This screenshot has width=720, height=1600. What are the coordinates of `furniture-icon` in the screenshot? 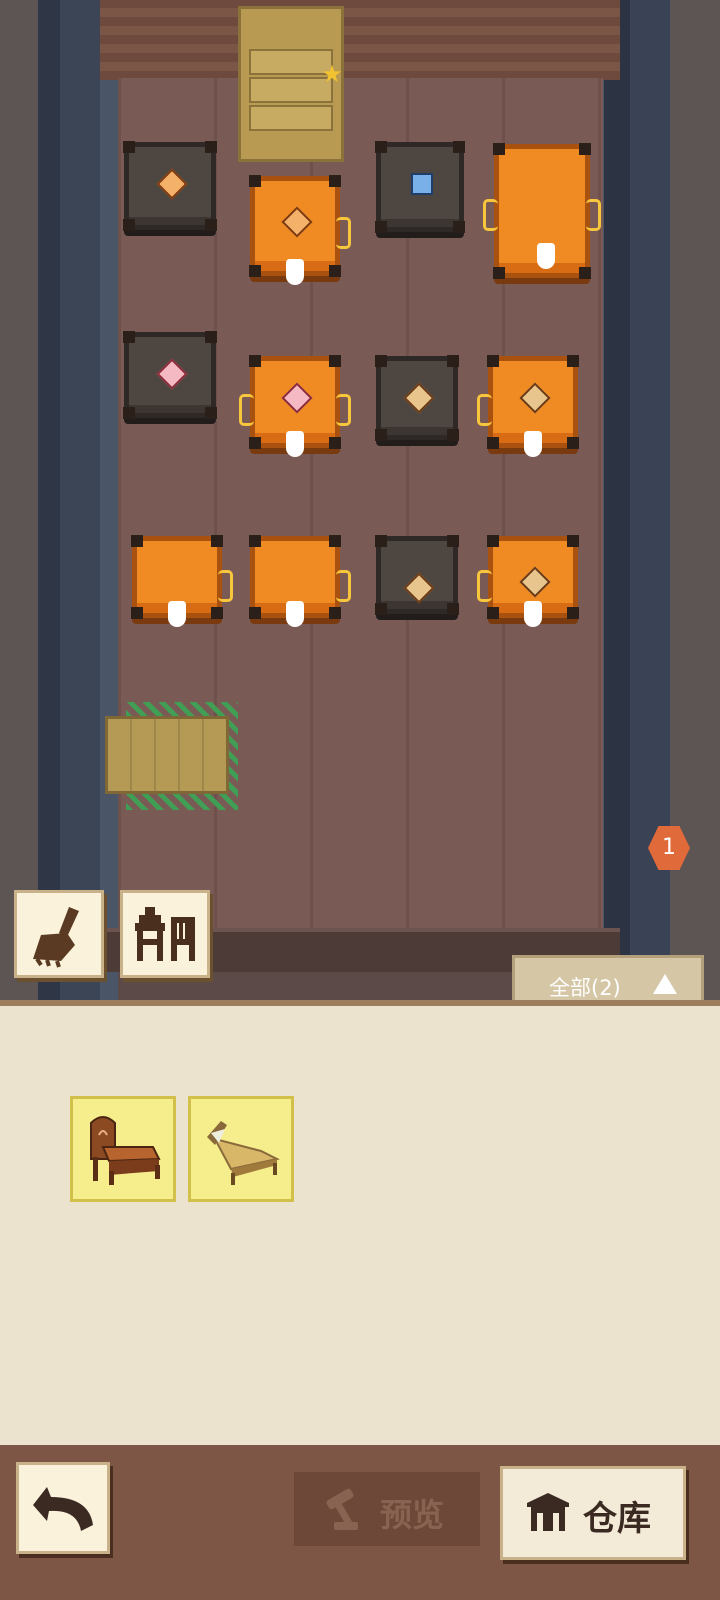 It's located at (165, 934).